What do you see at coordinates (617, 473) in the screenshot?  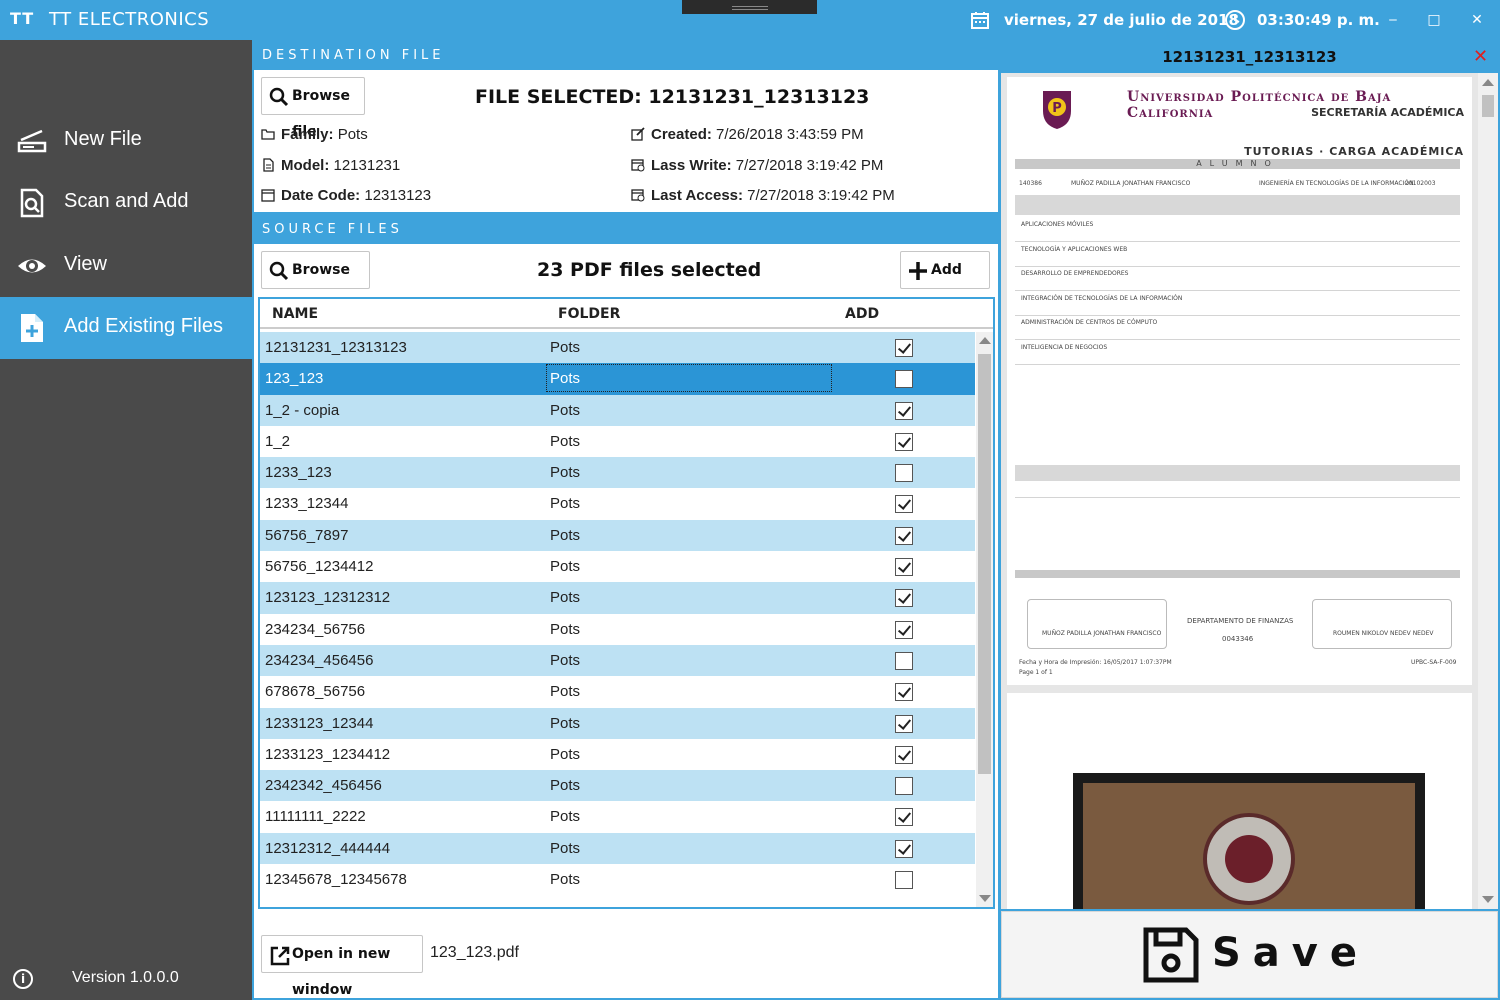 I see `table-row: 1233_123 Pots` at bounding box center [617, 473].